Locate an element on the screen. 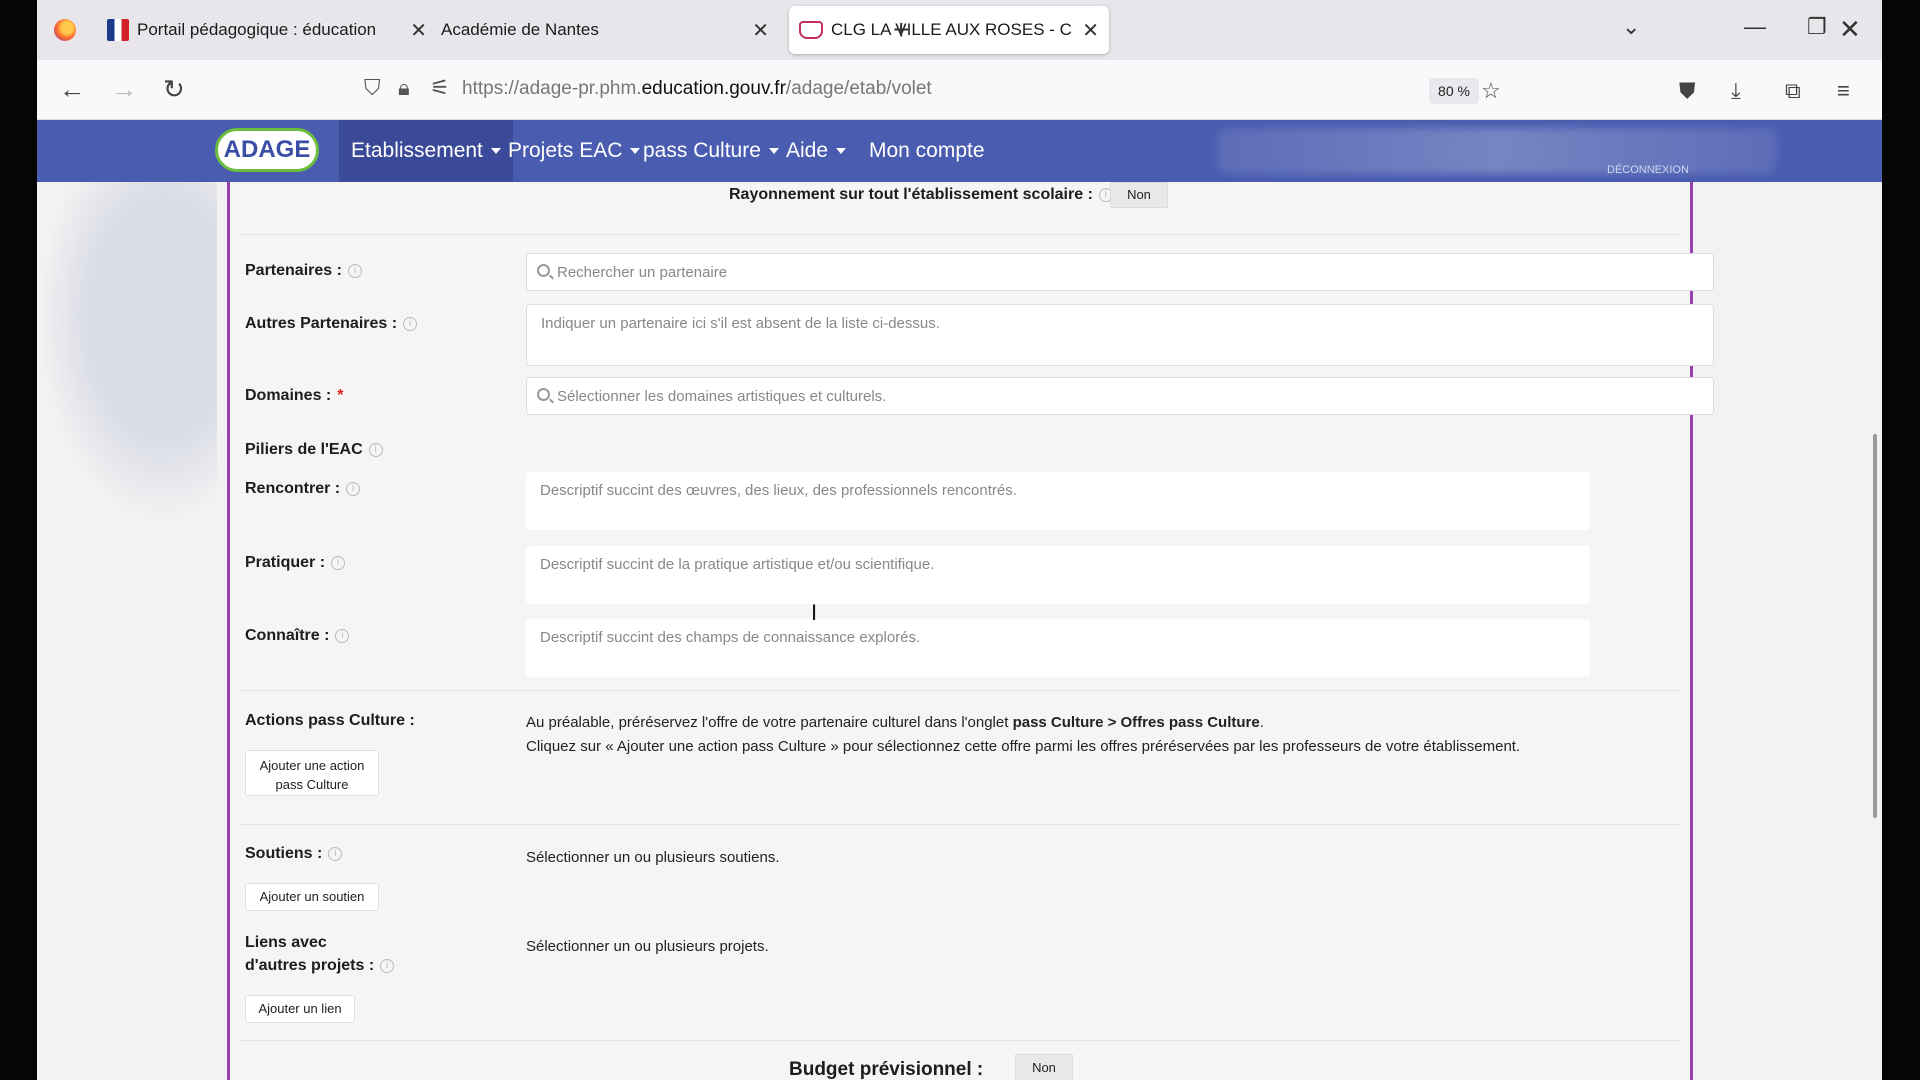 This screenshot has width=1920, height=1080. add-pass-culture-action-button: Ajouter une action pass Culture is located at coordinates (312, 773).